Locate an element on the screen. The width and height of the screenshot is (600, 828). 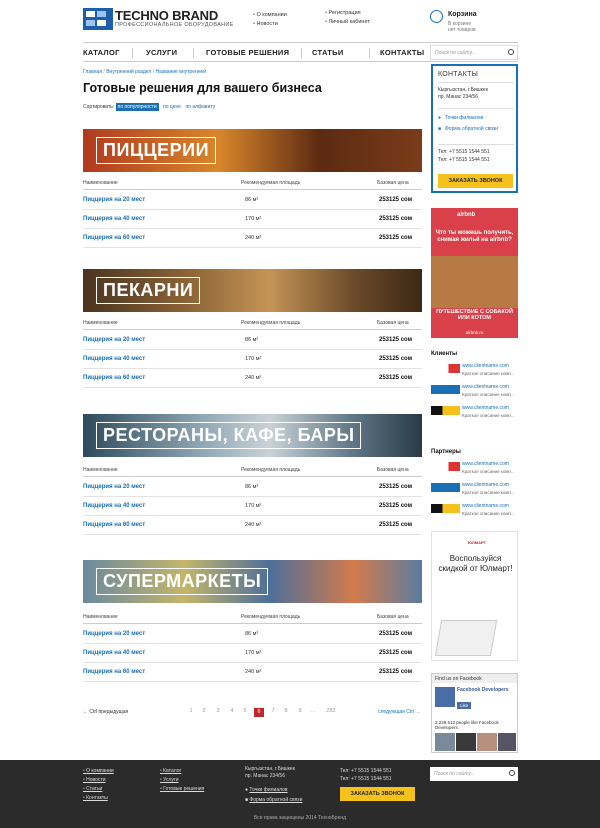
footer-link: Статьи is located at coordinates (98, 789).